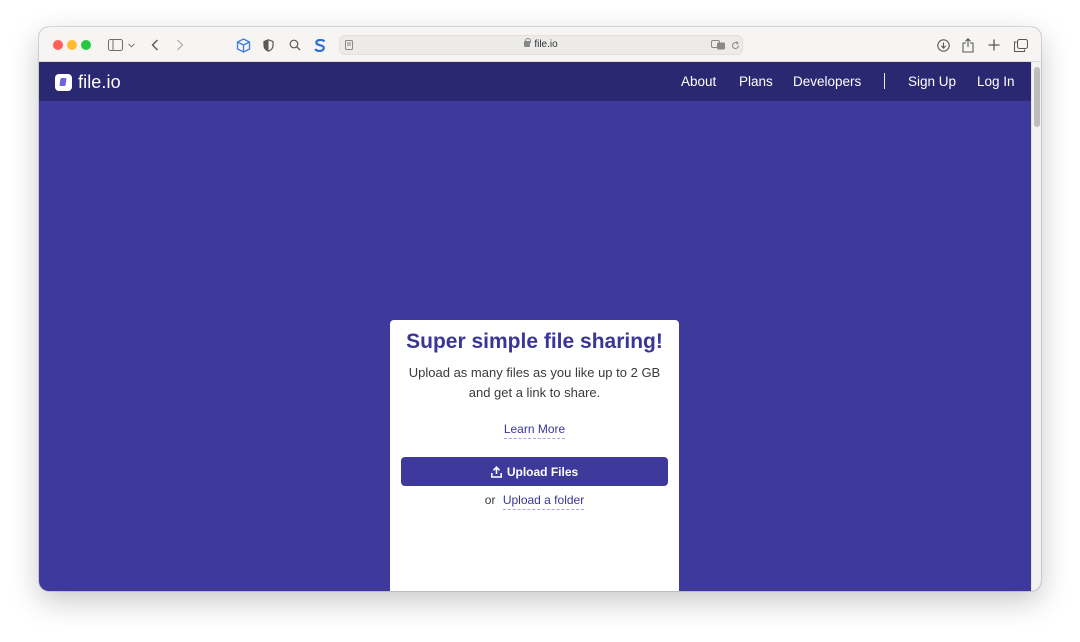 This screenshot has width=1080, height=642. Describe the element at coordinates (996, 81) in the screenshot. I see `nav-login-link: Log In` at that location.